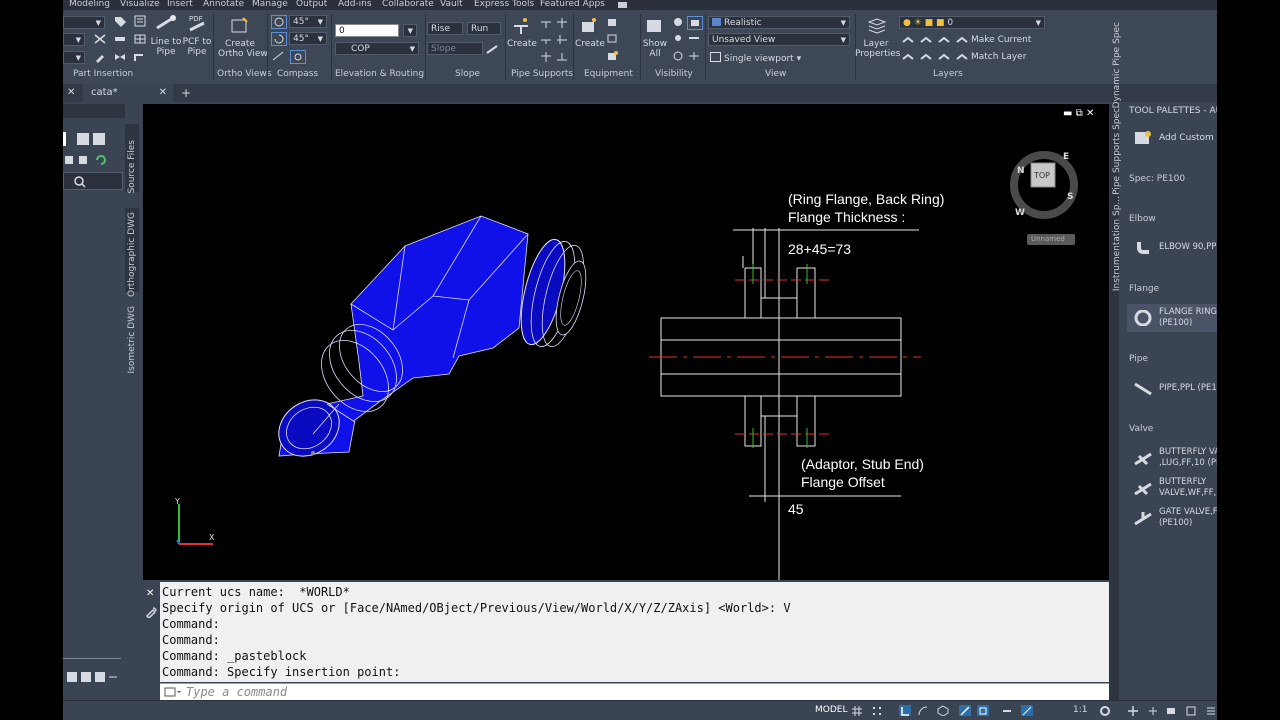 Image resolution: width=1280 pixels, height=720 pixels. What do you see at coordinates (140, 21) in the screenshot?
I see `spec-icon` at bounding box center [140, 21].